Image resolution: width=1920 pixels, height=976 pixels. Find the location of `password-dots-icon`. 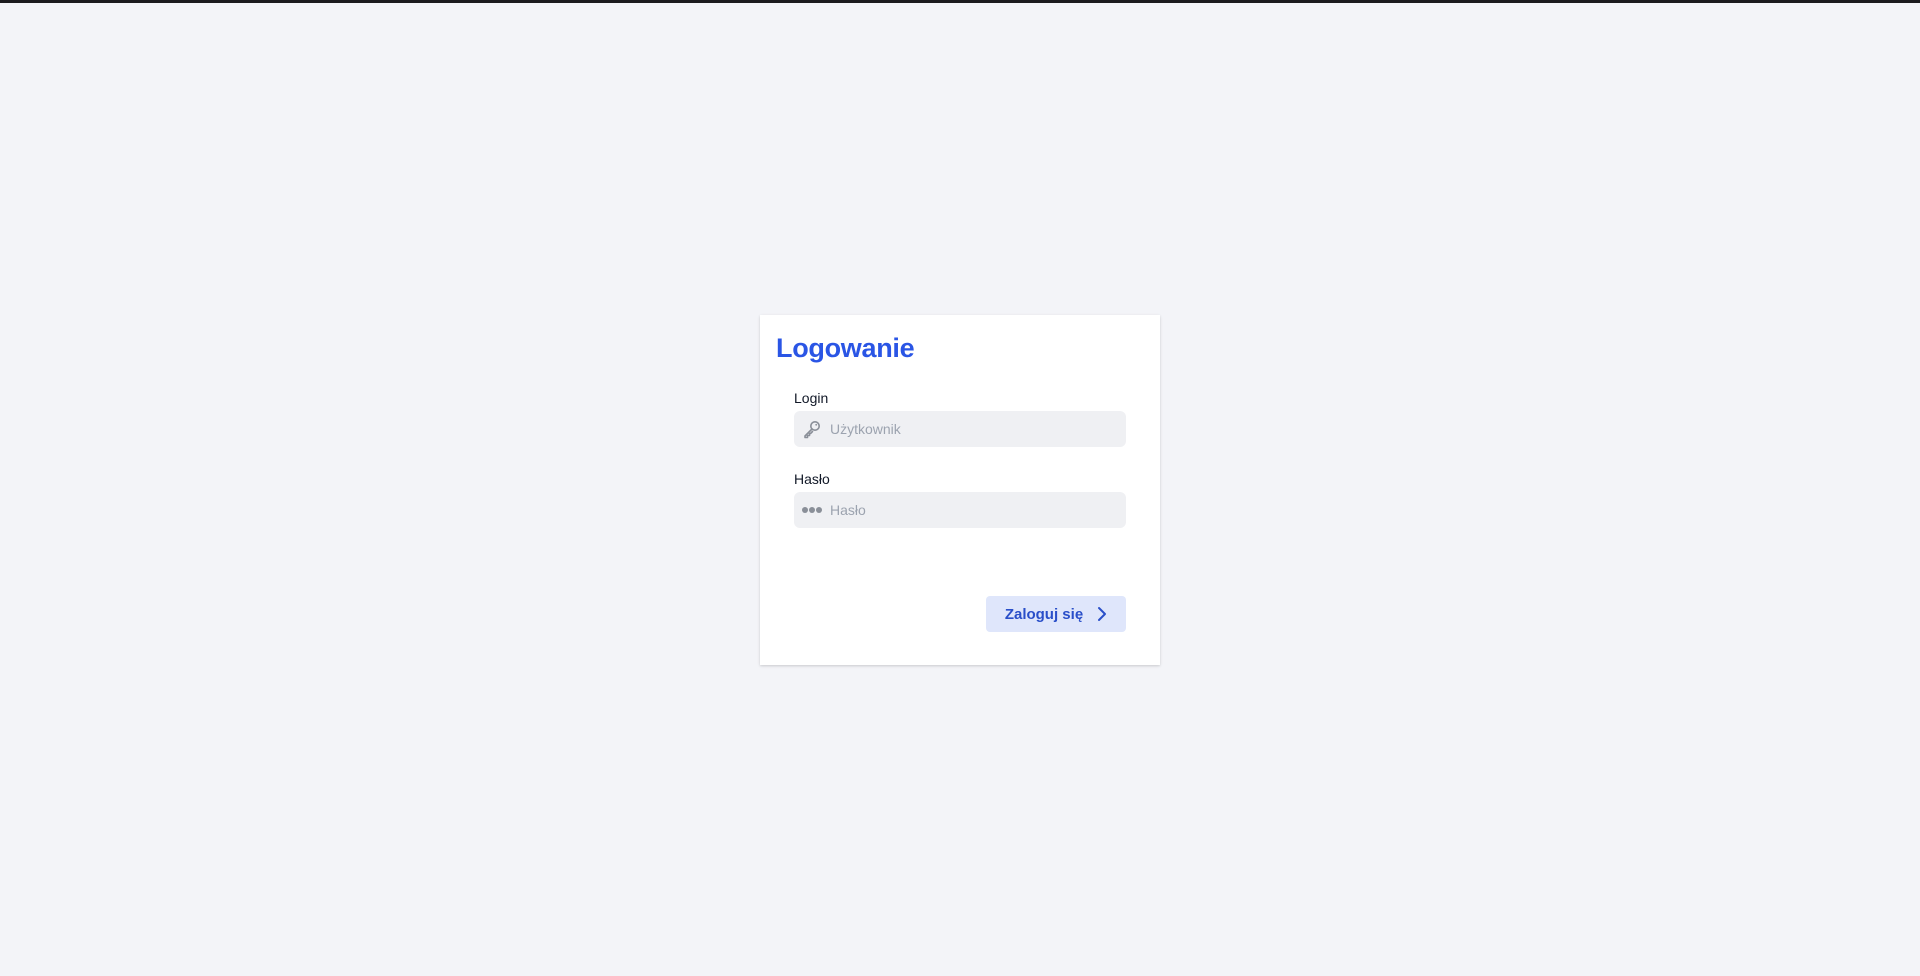

password-dots-icon is located at coordinates (812, 510).